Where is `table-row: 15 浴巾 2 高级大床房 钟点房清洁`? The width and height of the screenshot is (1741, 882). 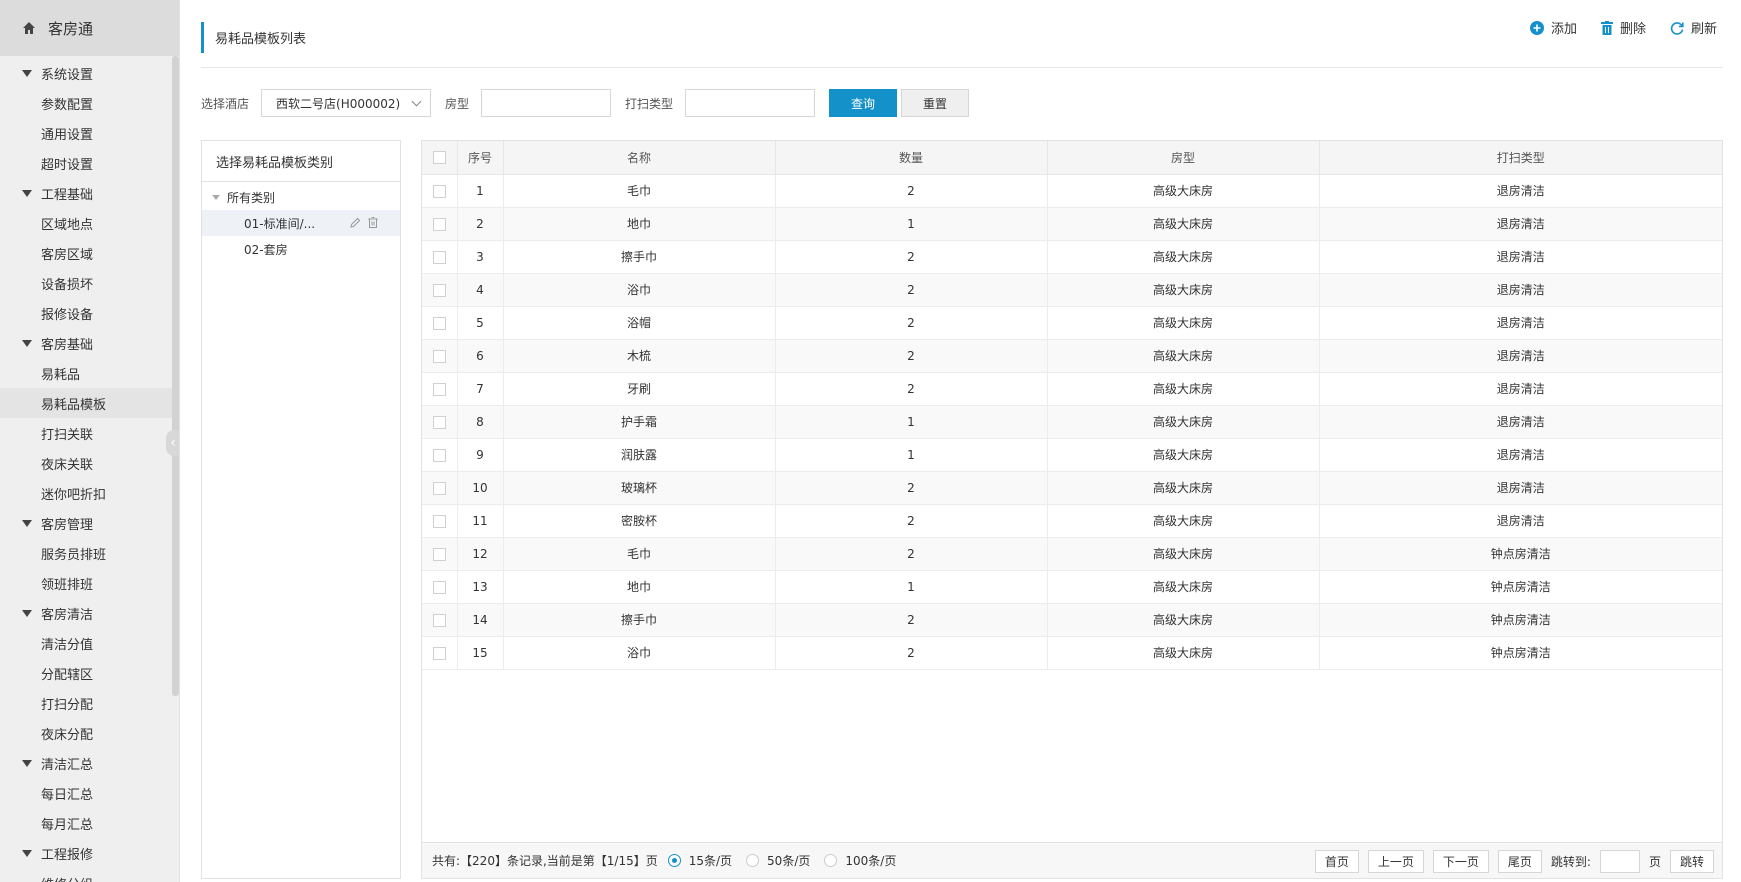 table-row: 15 浴巾 2 高级大床房 钟点房清洁 is located at coordinates (1072, 653).